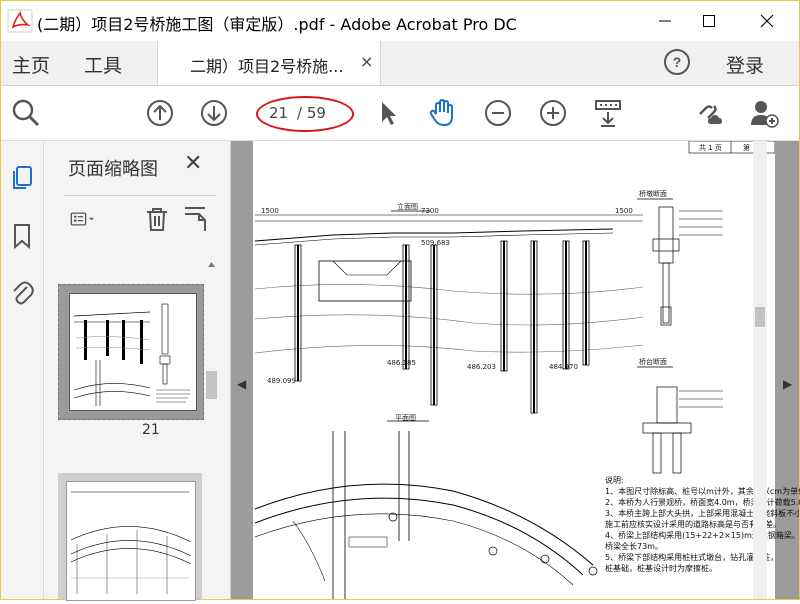 The height and width of the screenshot is (604, 800). Describe the element at coordinates (241, 384) in the screenshot. I see `previous-page-arrow-icon: ◀` at that location.